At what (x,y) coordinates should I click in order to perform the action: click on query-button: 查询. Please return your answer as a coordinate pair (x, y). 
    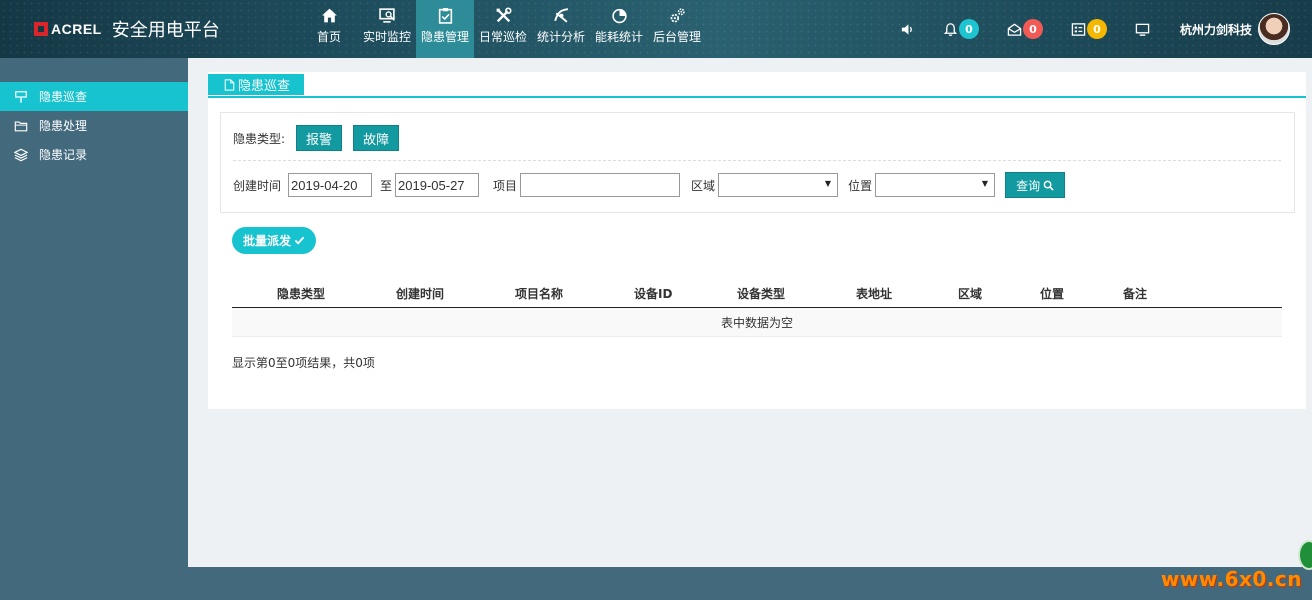
    Looking at the image, I should click on (1035, 185).